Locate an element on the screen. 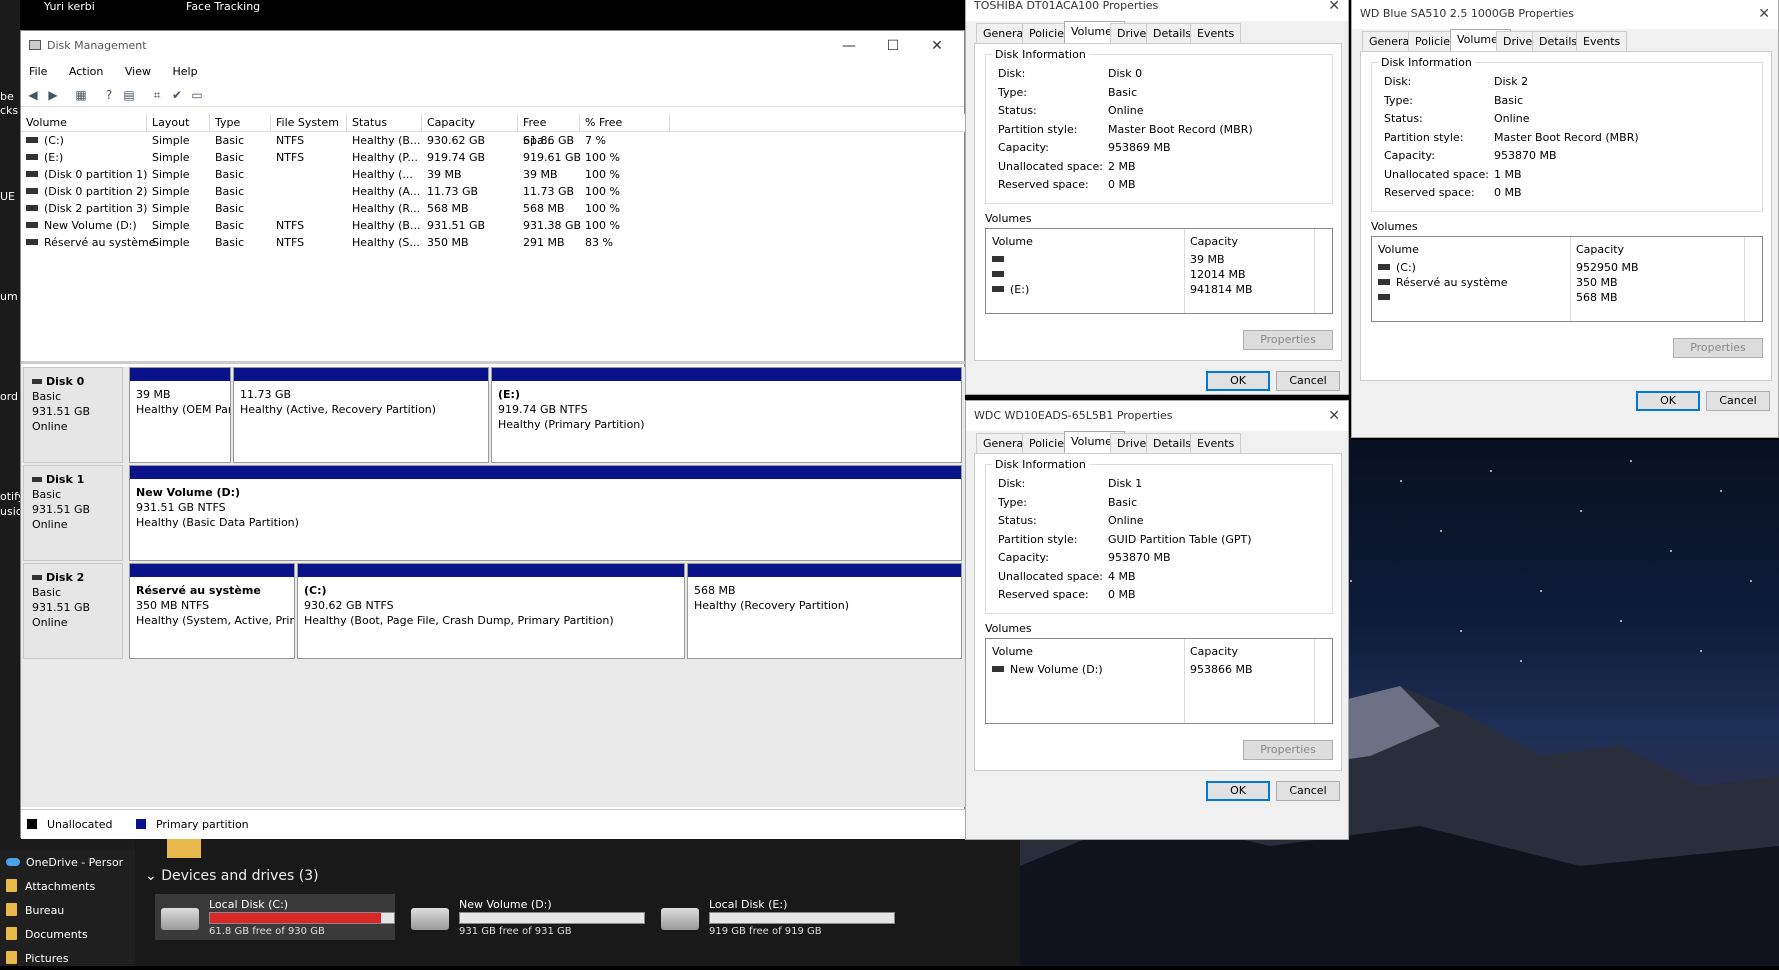  disk-label: Disk 2 Basic 931.51 GB Online is located at coordinates (73, 611).